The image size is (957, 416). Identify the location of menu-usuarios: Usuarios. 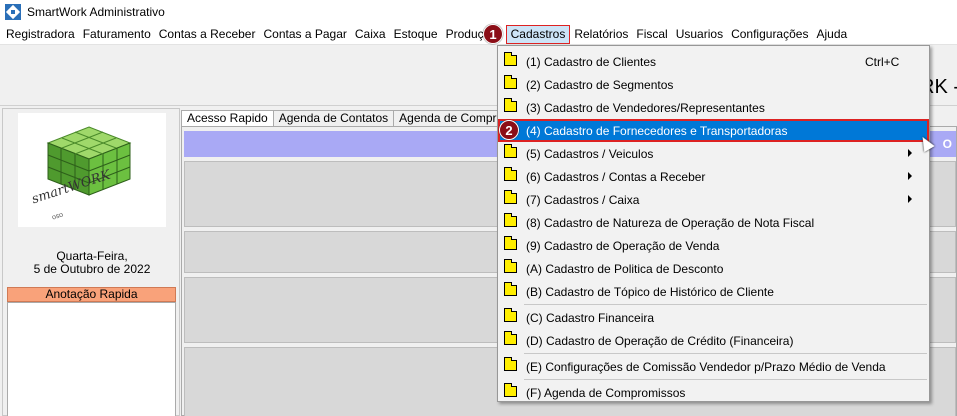
(699, 34).